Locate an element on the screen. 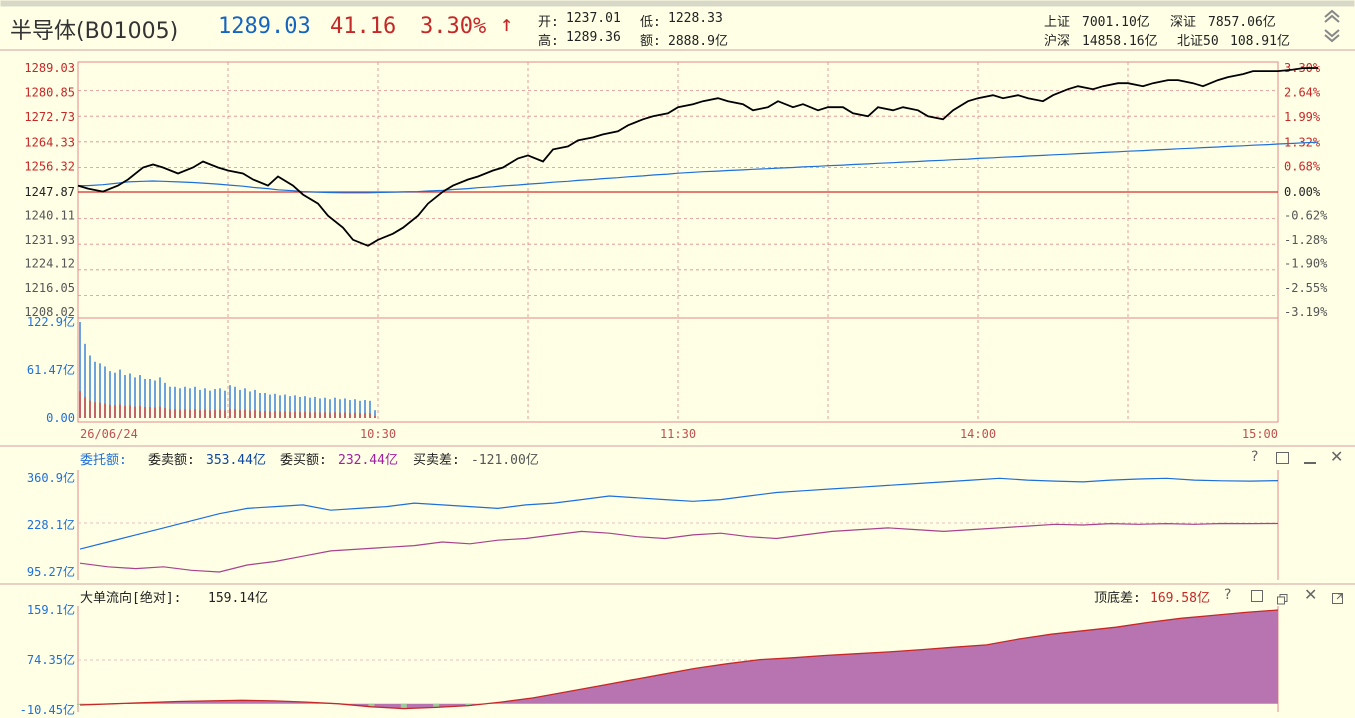 The height and width of the screenshot is (718, 1355). sell-order-line is located at coordinates (679, 513).